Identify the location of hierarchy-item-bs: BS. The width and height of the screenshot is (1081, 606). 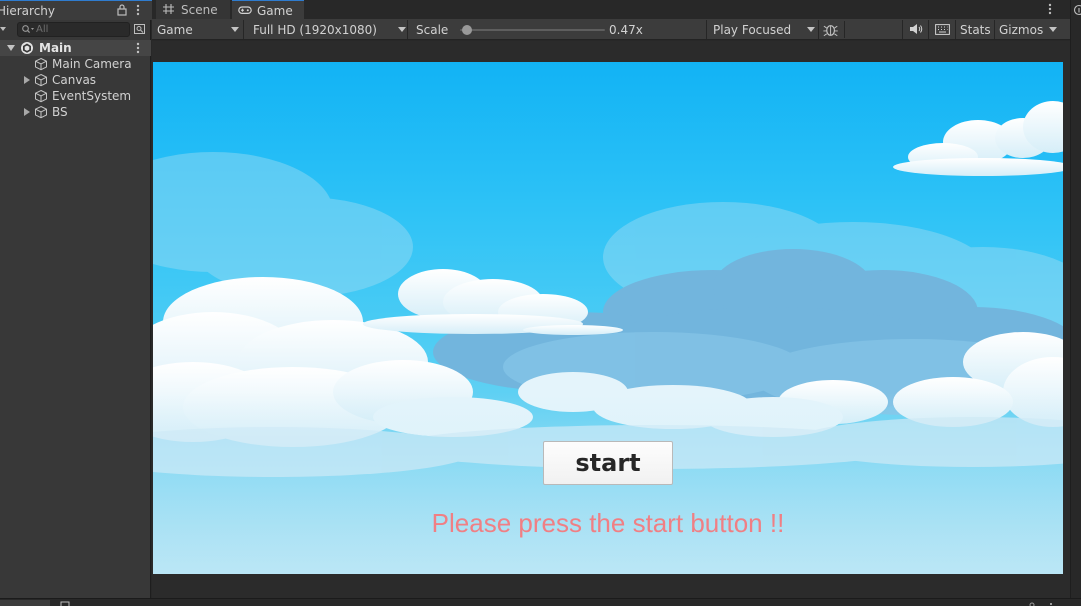
(75, 112).